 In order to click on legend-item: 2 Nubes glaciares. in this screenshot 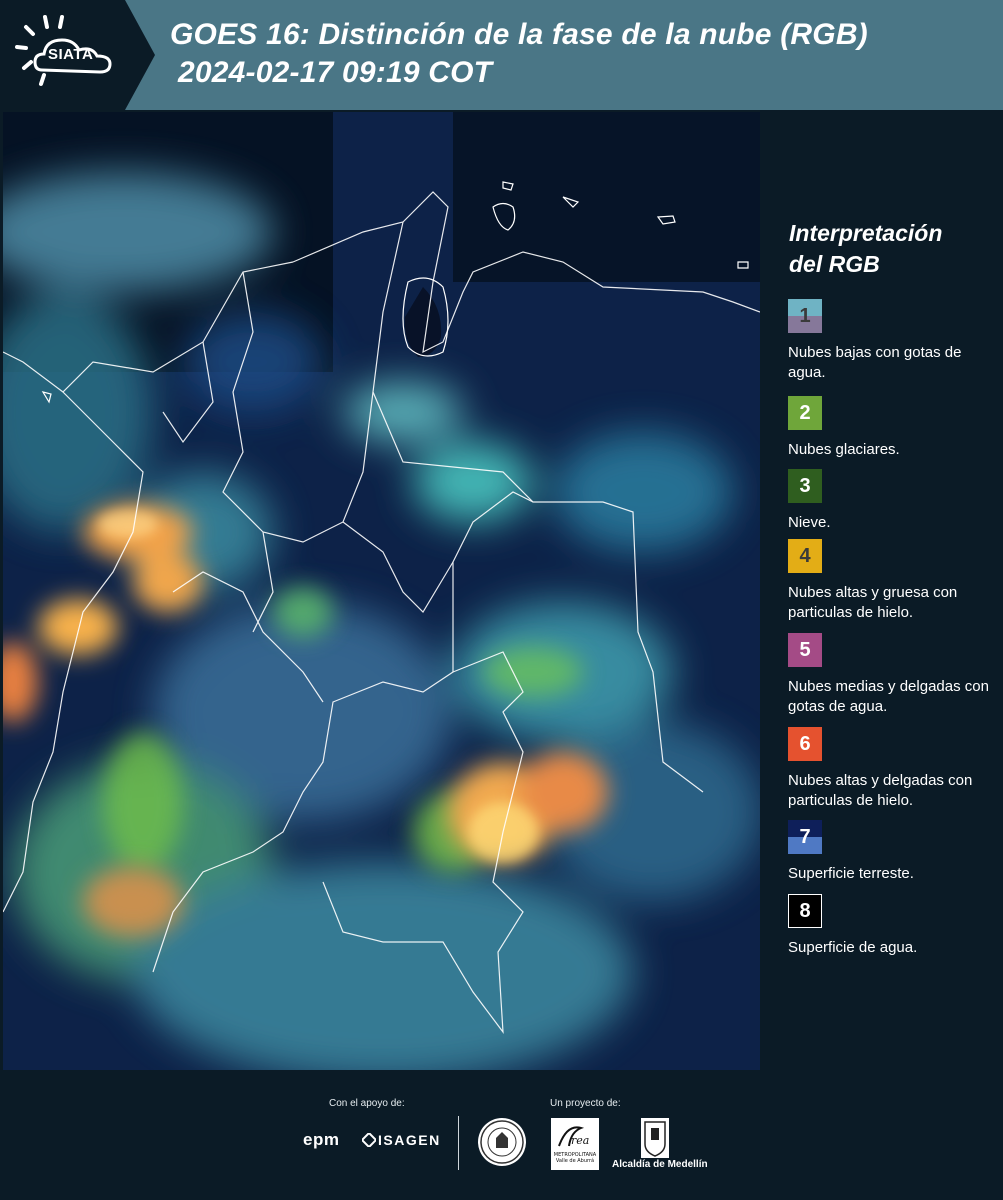, I will do `click(893, 428)`.